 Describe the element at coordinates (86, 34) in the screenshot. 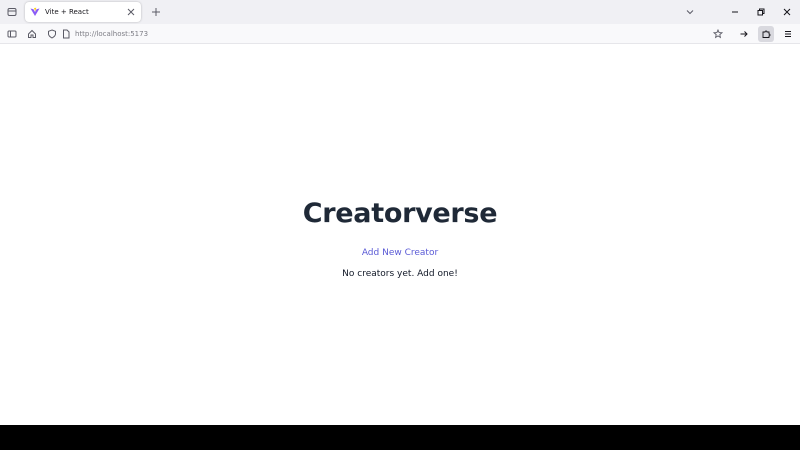

I see `url-scheme: http://` at that location.